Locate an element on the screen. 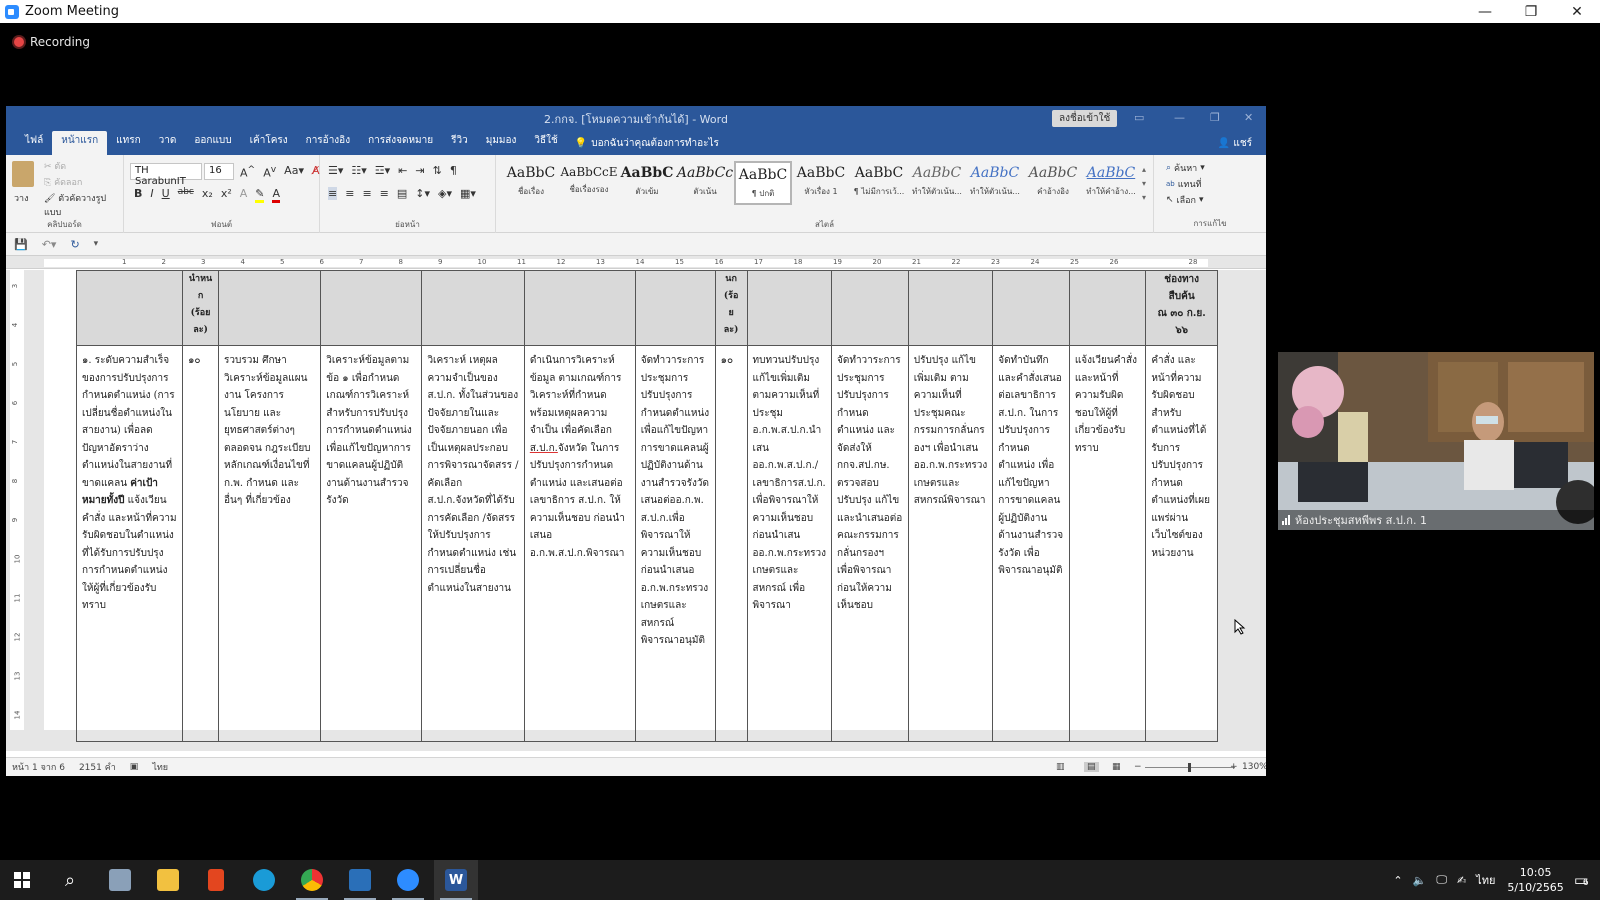  zoom-level: 130% is located at coordinates (1254, 767).